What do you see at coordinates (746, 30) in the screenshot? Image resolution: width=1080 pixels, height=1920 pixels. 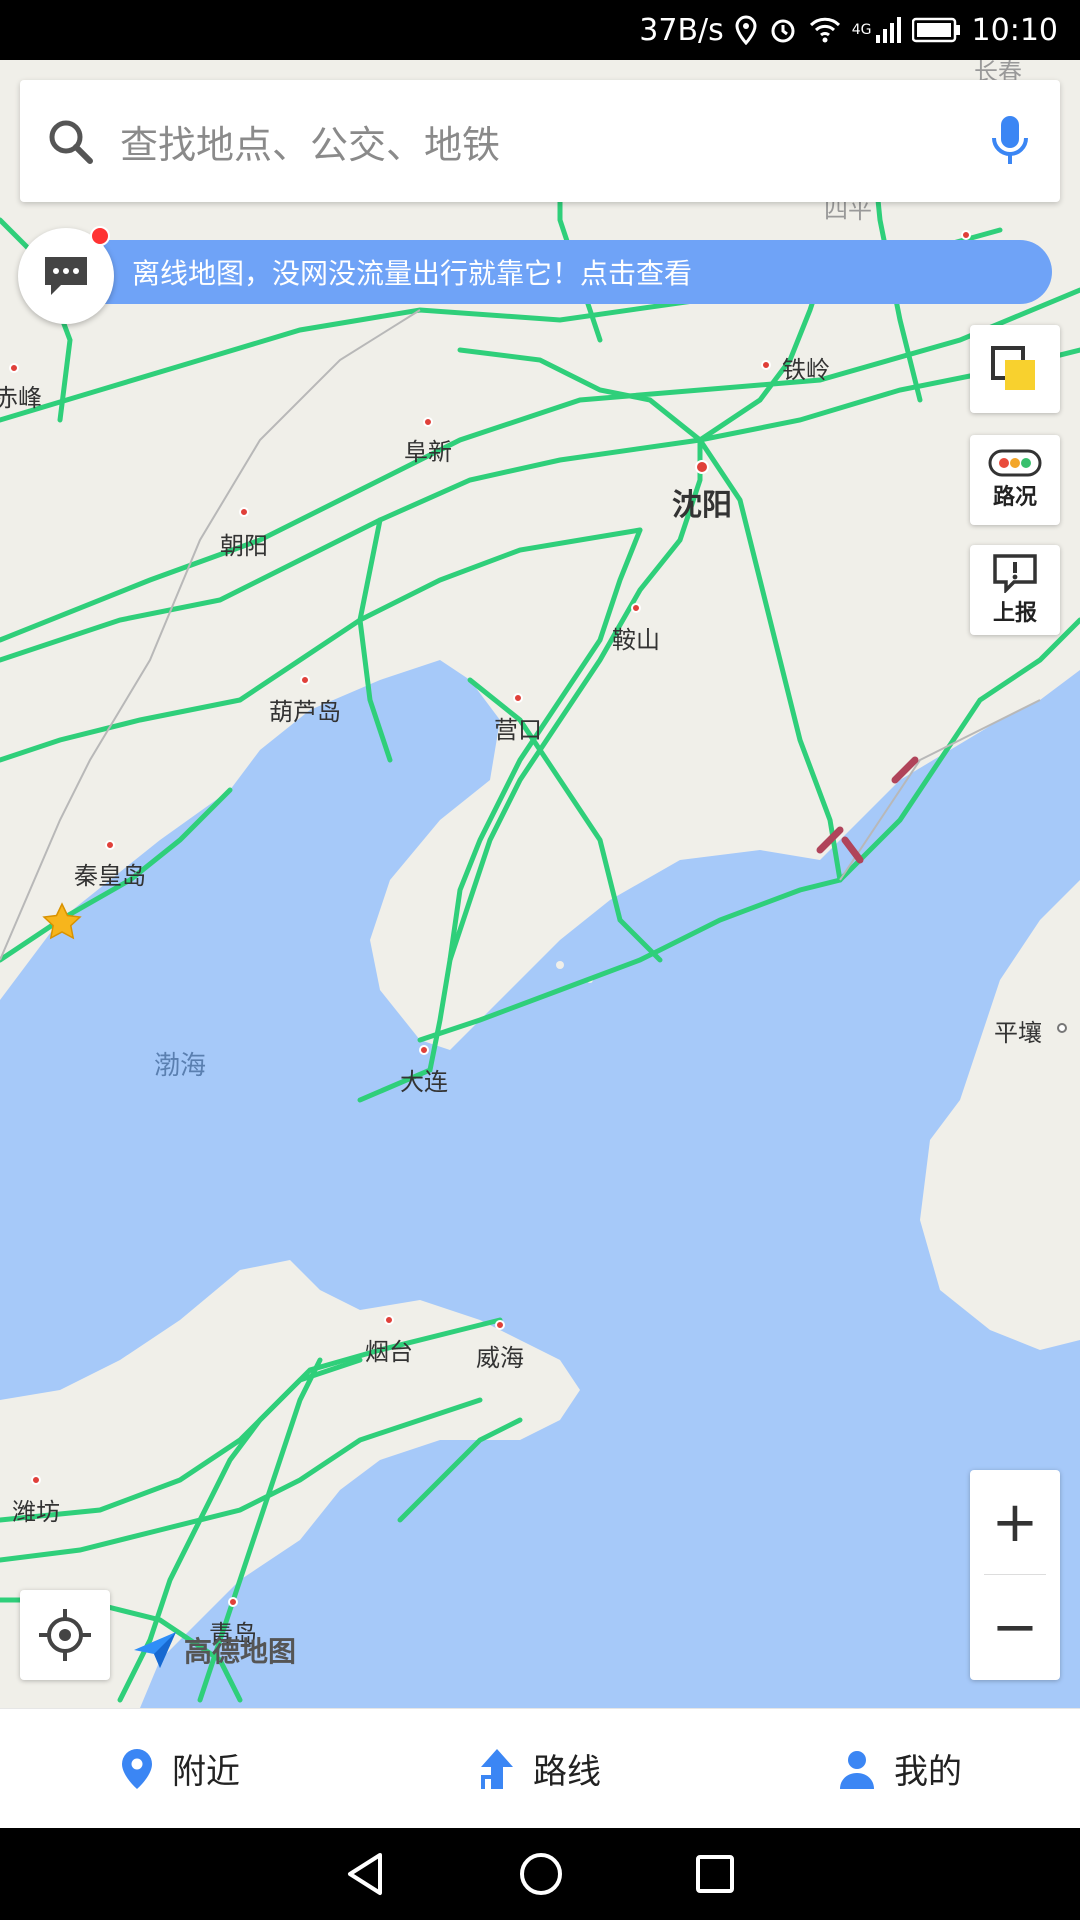 I see `location-status-icon` at bounding box center [746, 30].